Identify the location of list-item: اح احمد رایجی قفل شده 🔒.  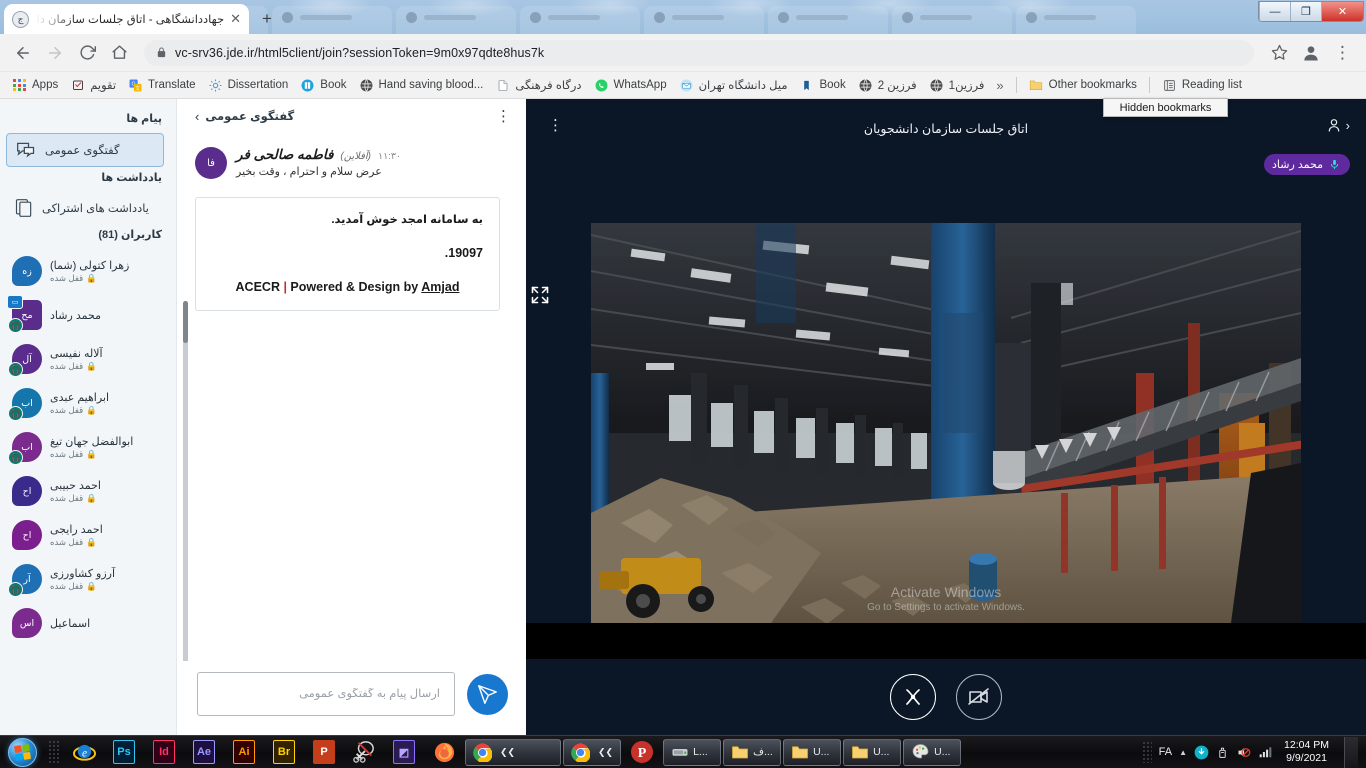
(85, 535).